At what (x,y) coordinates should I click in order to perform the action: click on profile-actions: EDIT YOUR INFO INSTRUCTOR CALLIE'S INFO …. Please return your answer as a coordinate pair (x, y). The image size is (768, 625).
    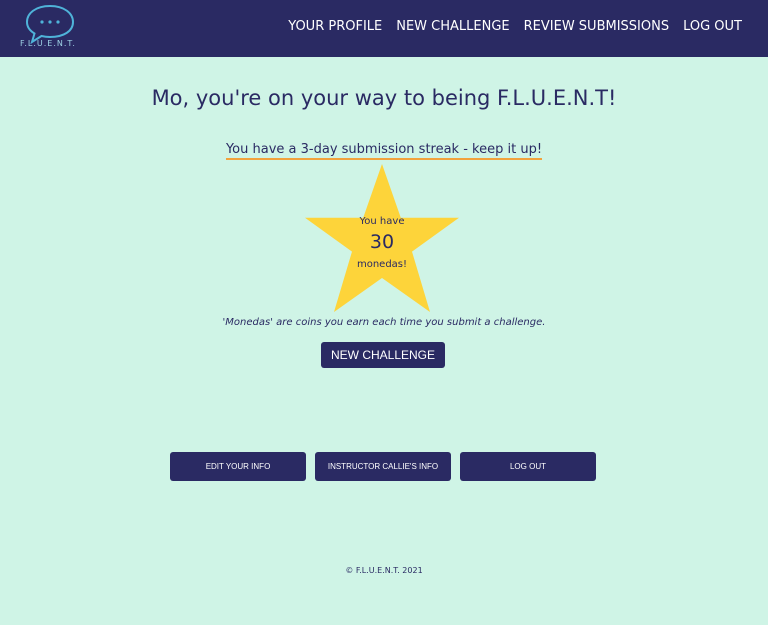
    Looking at the image, I should click on (383, 466).